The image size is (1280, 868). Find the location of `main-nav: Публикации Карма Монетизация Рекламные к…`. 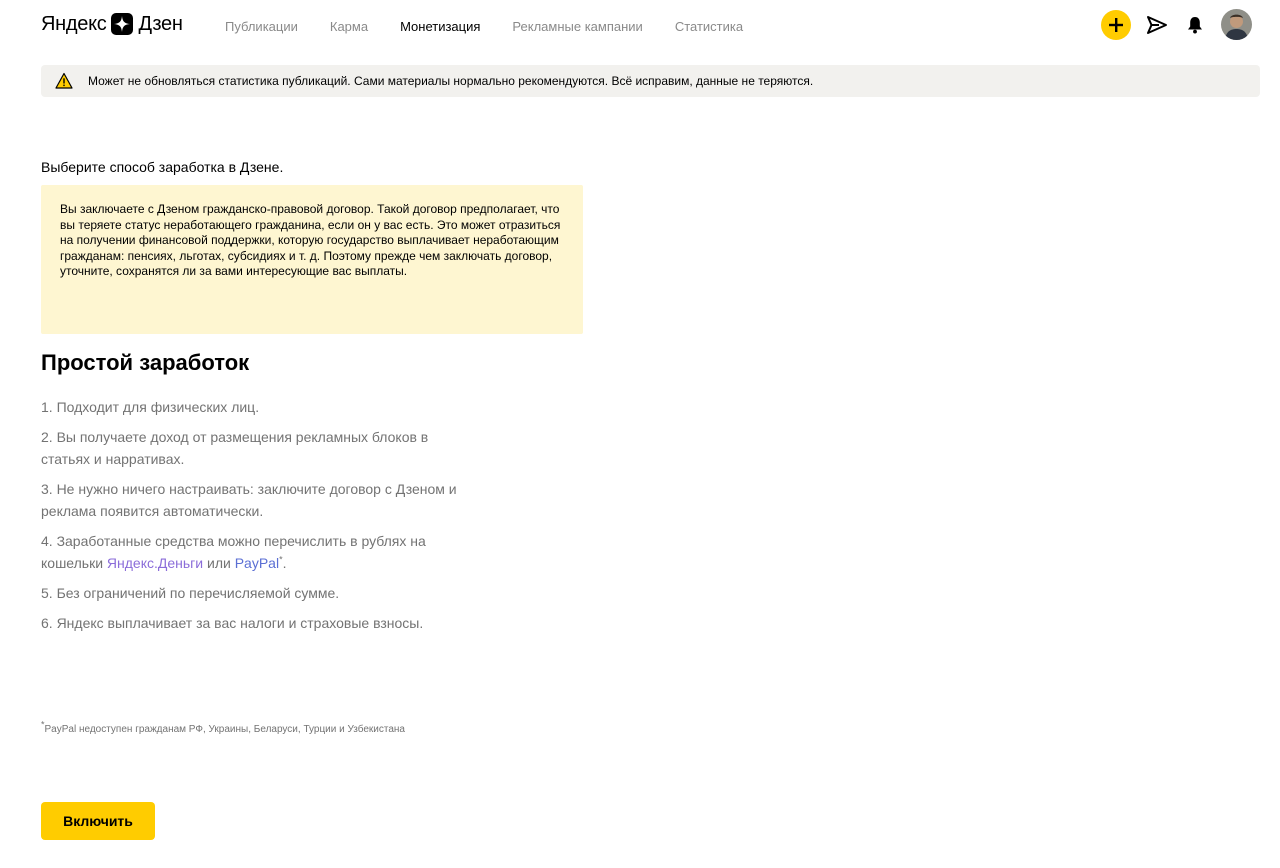

main-nav: Публикации Карма Монетизация Рекламные к… is located at coordinates (500, 26).